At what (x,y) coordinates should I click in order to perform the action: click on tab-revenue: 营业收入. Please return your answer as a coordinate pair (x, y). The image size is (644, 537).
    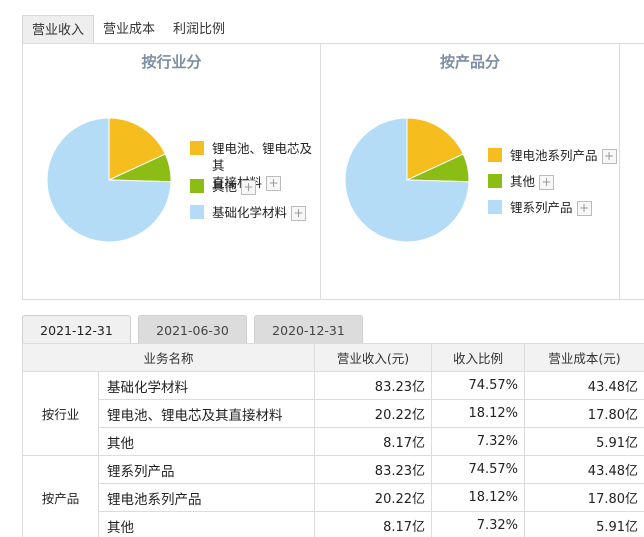
    Looking at the image, I should click on (58, 30).